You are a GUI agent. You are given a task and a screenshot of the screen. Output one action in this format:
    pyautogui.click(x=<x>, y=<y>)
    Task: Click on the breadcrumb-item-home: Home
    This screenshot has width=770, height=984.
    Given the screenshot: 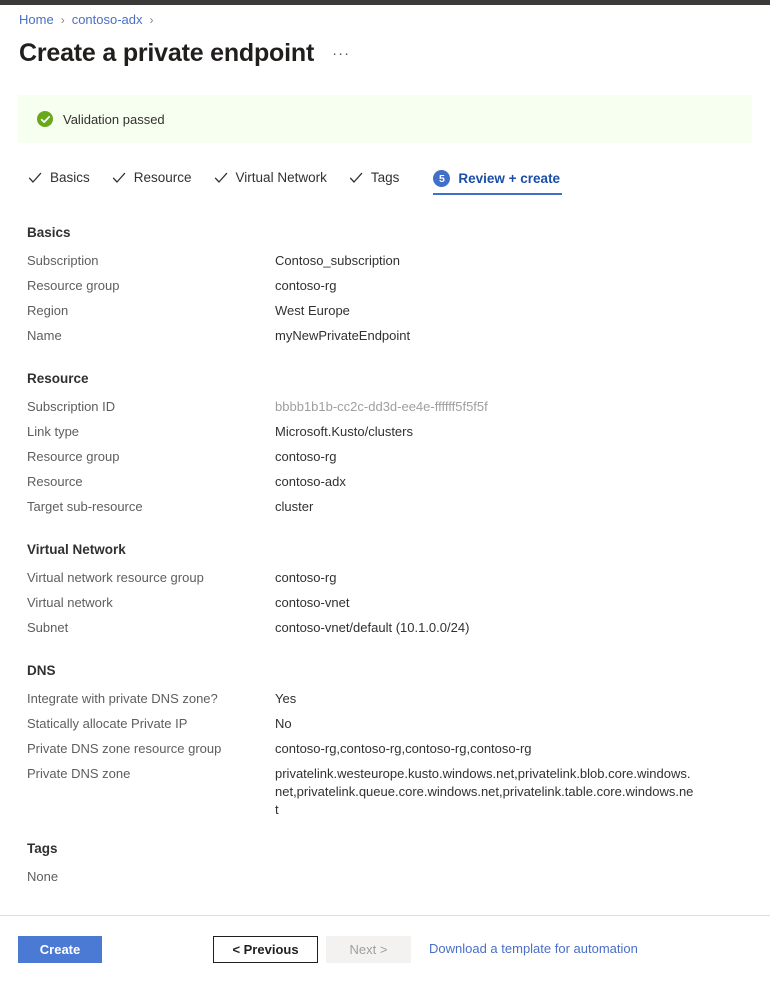 What is the action you would take?
    pyautogui.click(x=36, y=20)
    